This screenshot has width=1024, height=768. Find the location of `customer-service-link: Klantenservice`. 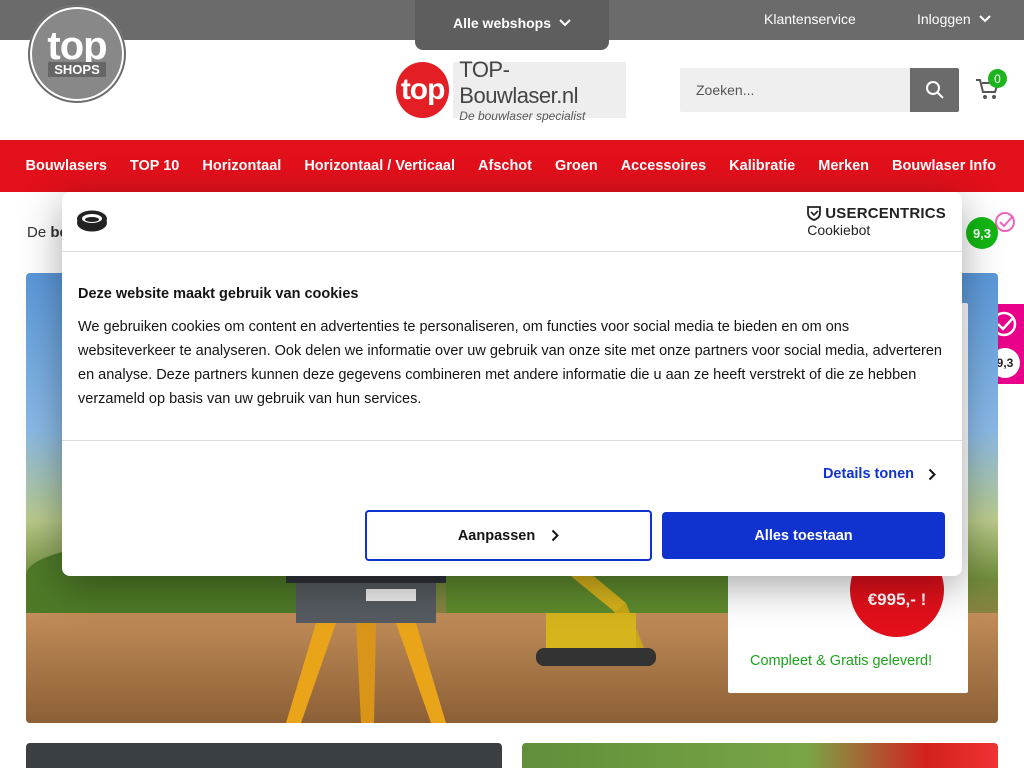

customer-service-link: Klantenservice is located at coordinates (810, 19).